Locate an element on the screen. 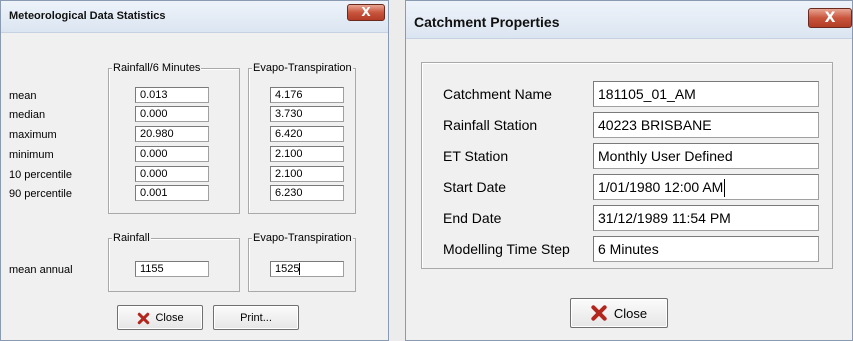 The image size is (853, 341). stat-label-maximum: maximum is located at coordinates (33, 135).